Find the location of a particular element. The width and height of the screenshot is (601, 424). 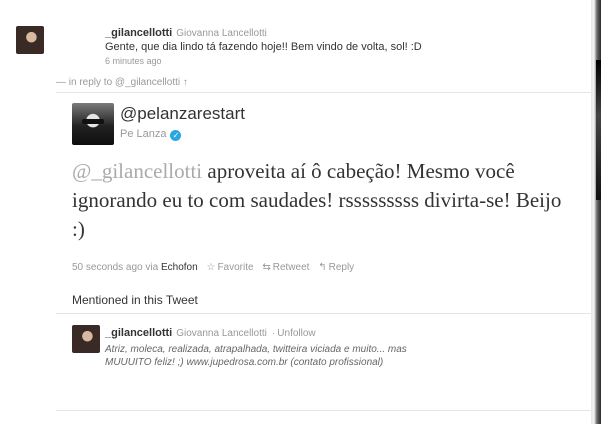

avatar-glasses-shape is located at coordinates (93, 121).